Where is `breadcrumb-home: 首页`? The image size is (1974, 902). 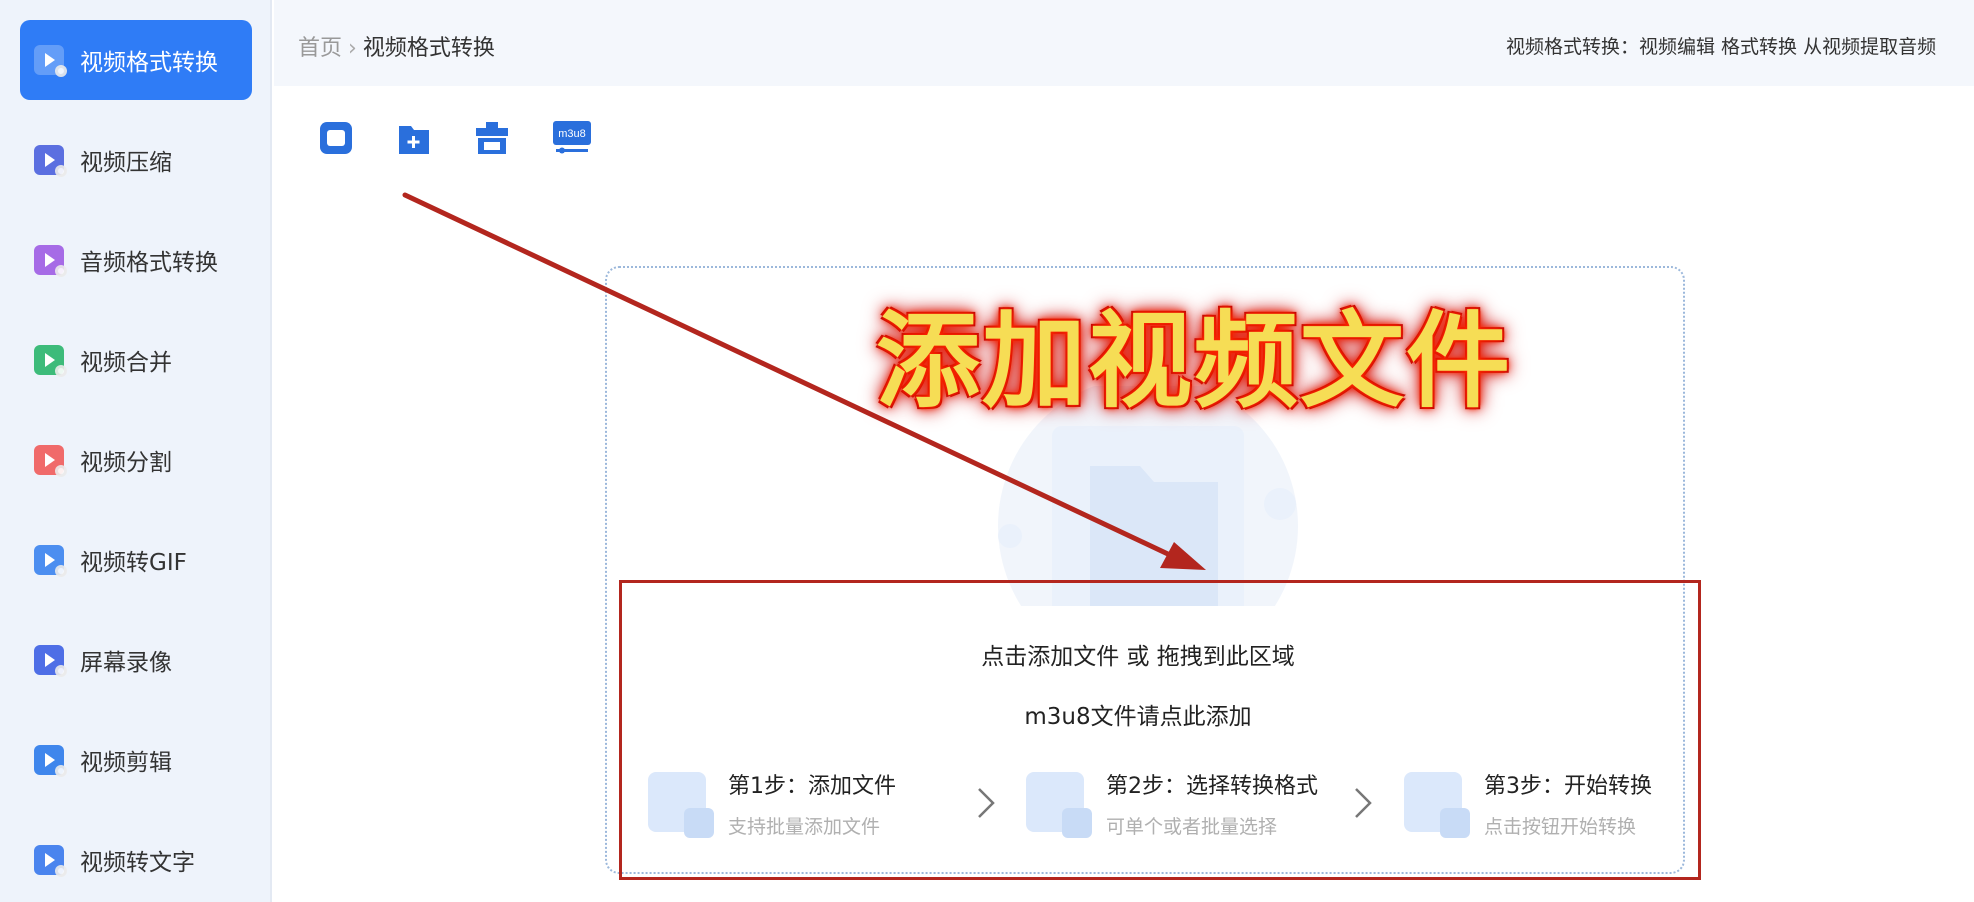 breadcrumb-home: 首页 is located at coordinates (320, 48).